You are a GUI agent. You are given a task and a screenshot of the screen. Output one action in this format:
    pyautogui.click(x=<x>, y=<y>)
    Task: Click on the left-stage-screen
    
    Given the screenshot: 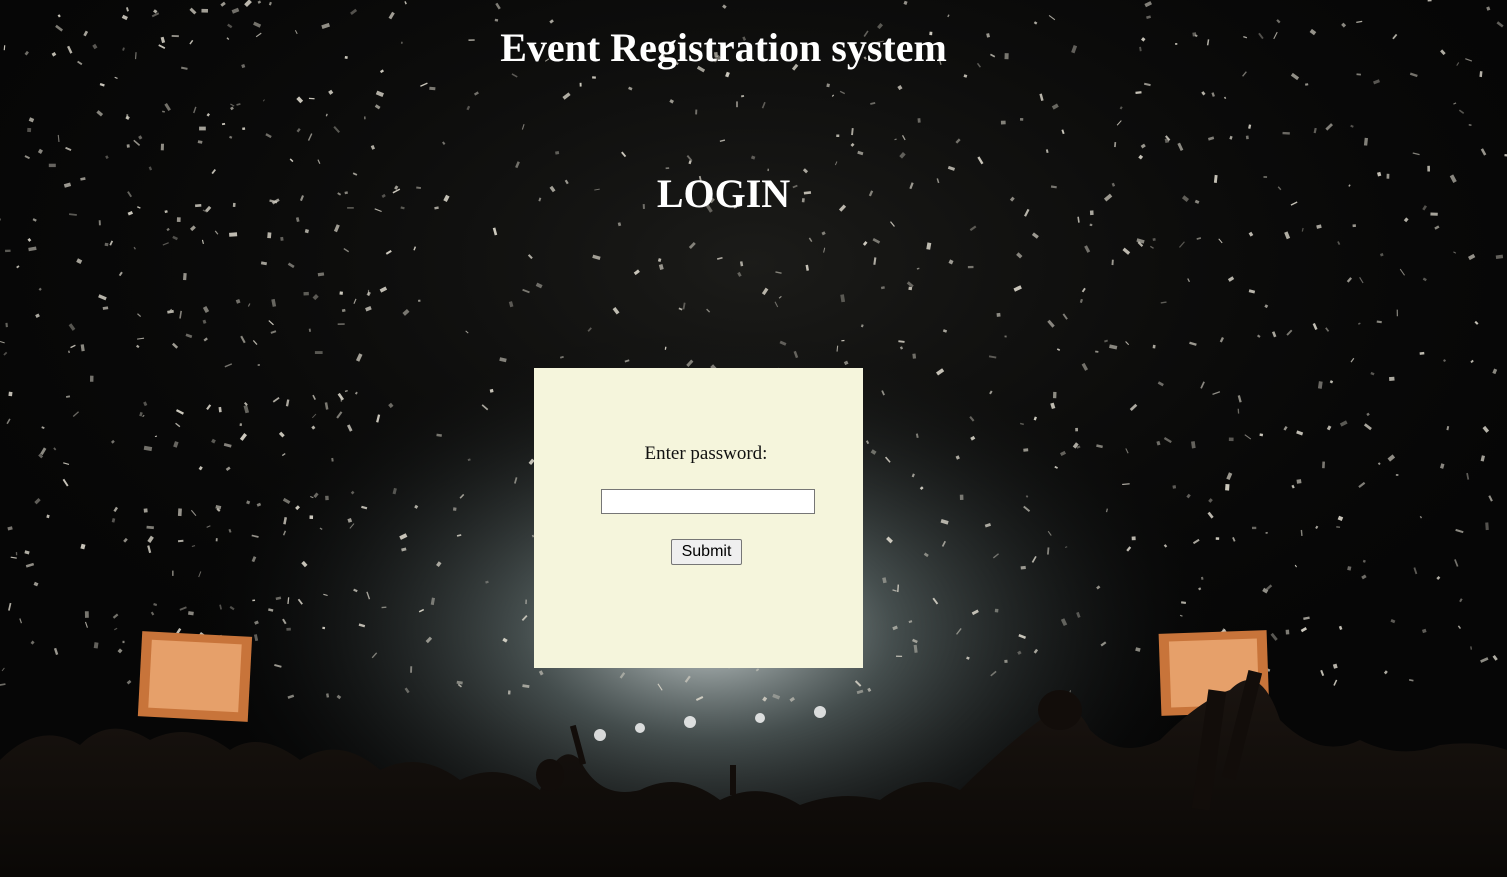 What is the action you would take?
    pyautogui.click(x=195, y=676)
    